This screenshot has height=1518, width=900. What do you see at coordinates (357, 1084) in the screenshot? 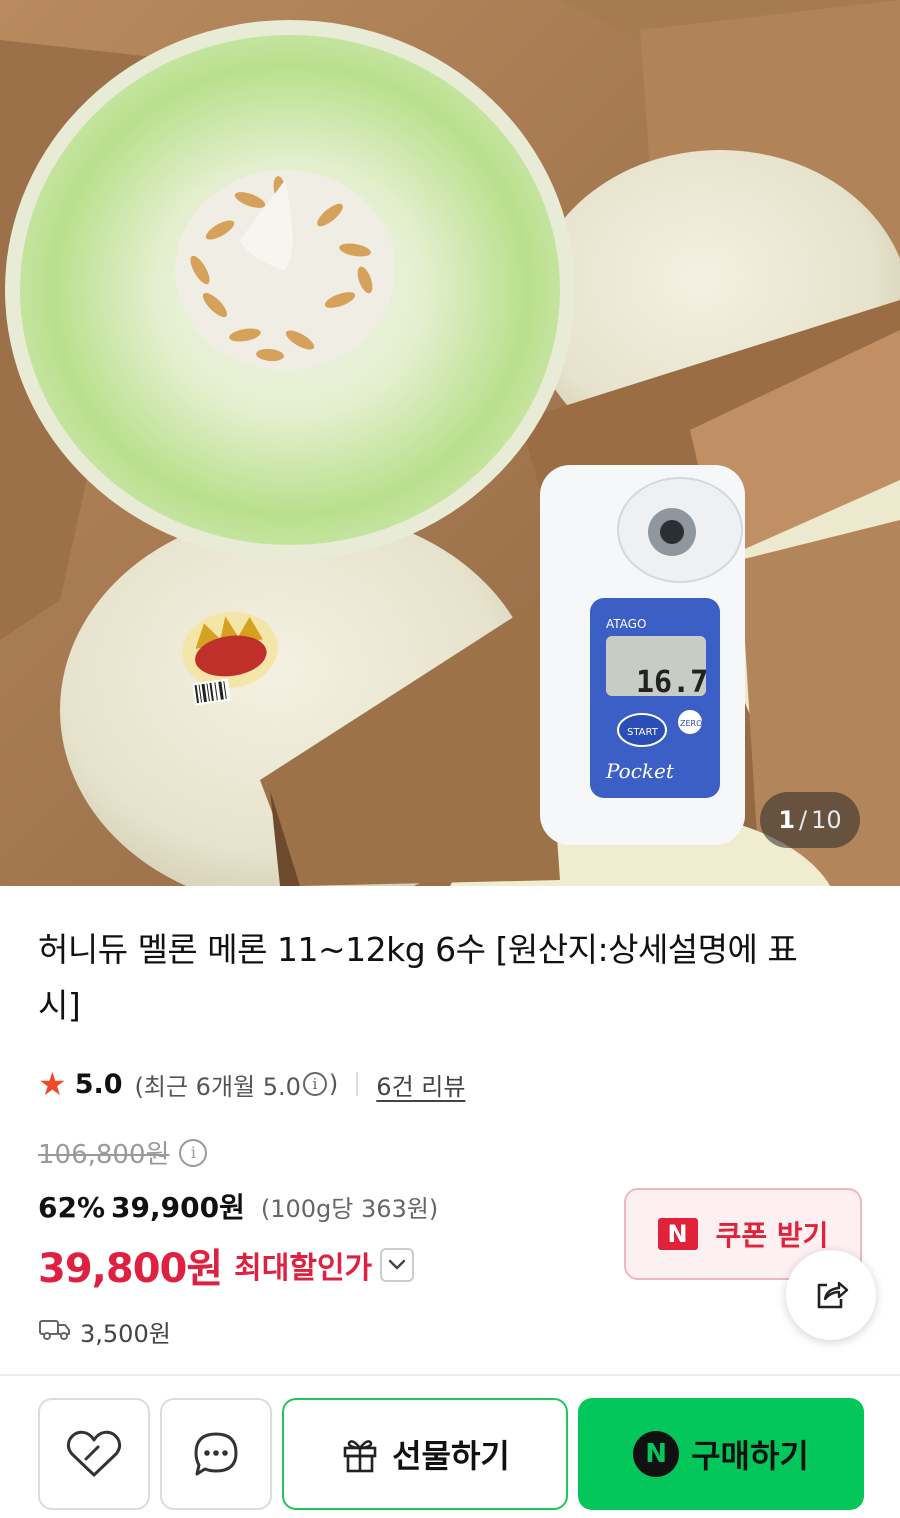
I see `divider` at bounding box center [357, 1084].